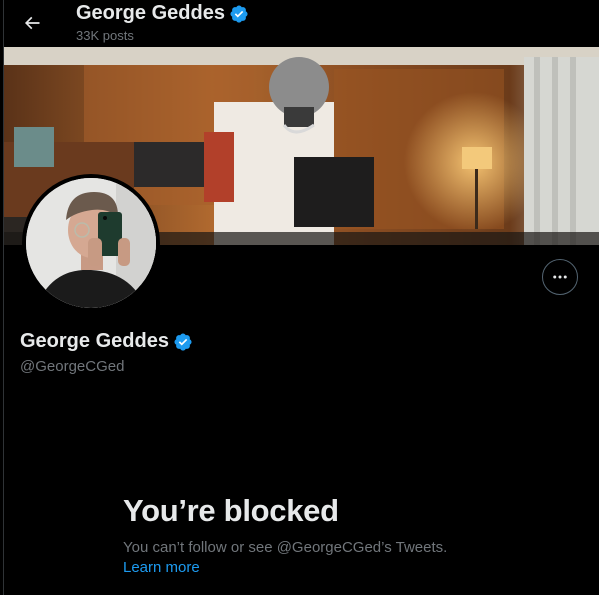  I want to click on profile-display-name: George Geddes, so click(94, 341).